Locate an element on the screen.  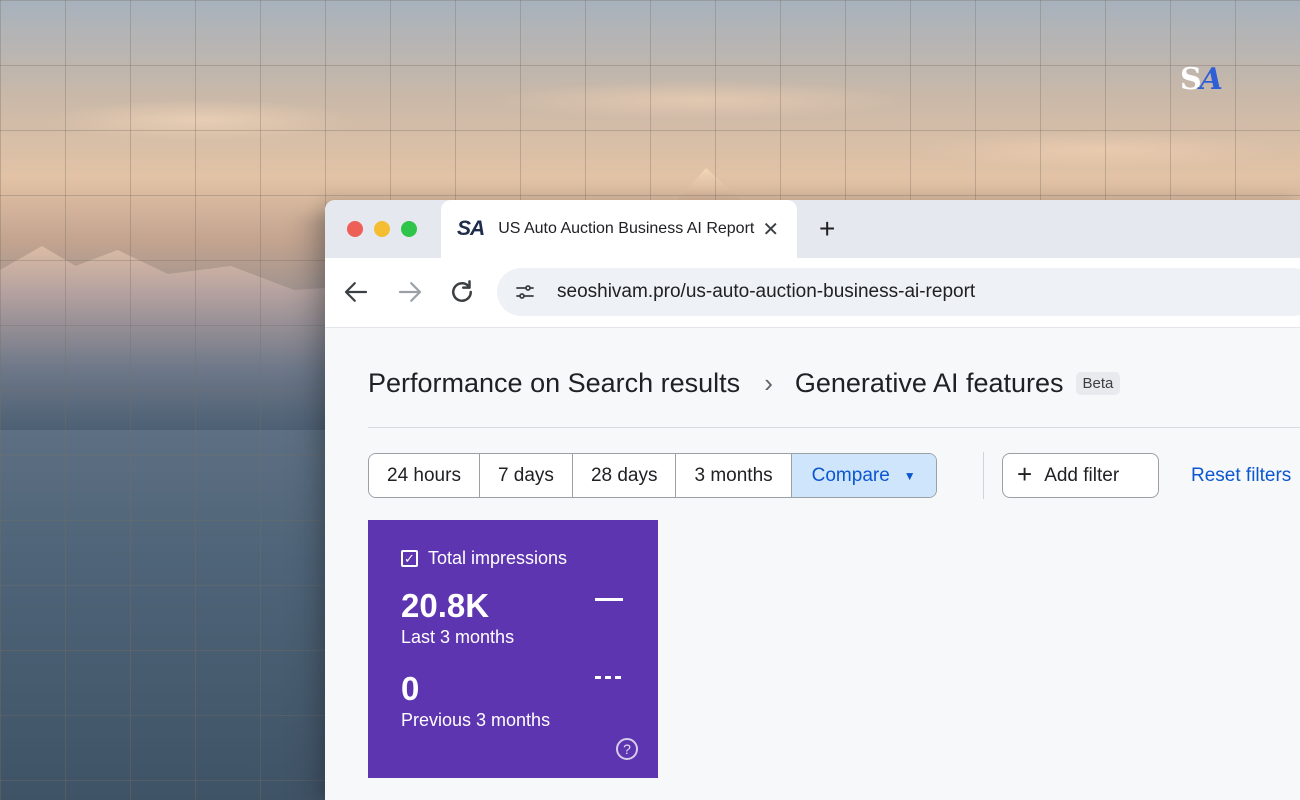
compare-dropdown: Compare ▼ is located at coordinates (863, 475).